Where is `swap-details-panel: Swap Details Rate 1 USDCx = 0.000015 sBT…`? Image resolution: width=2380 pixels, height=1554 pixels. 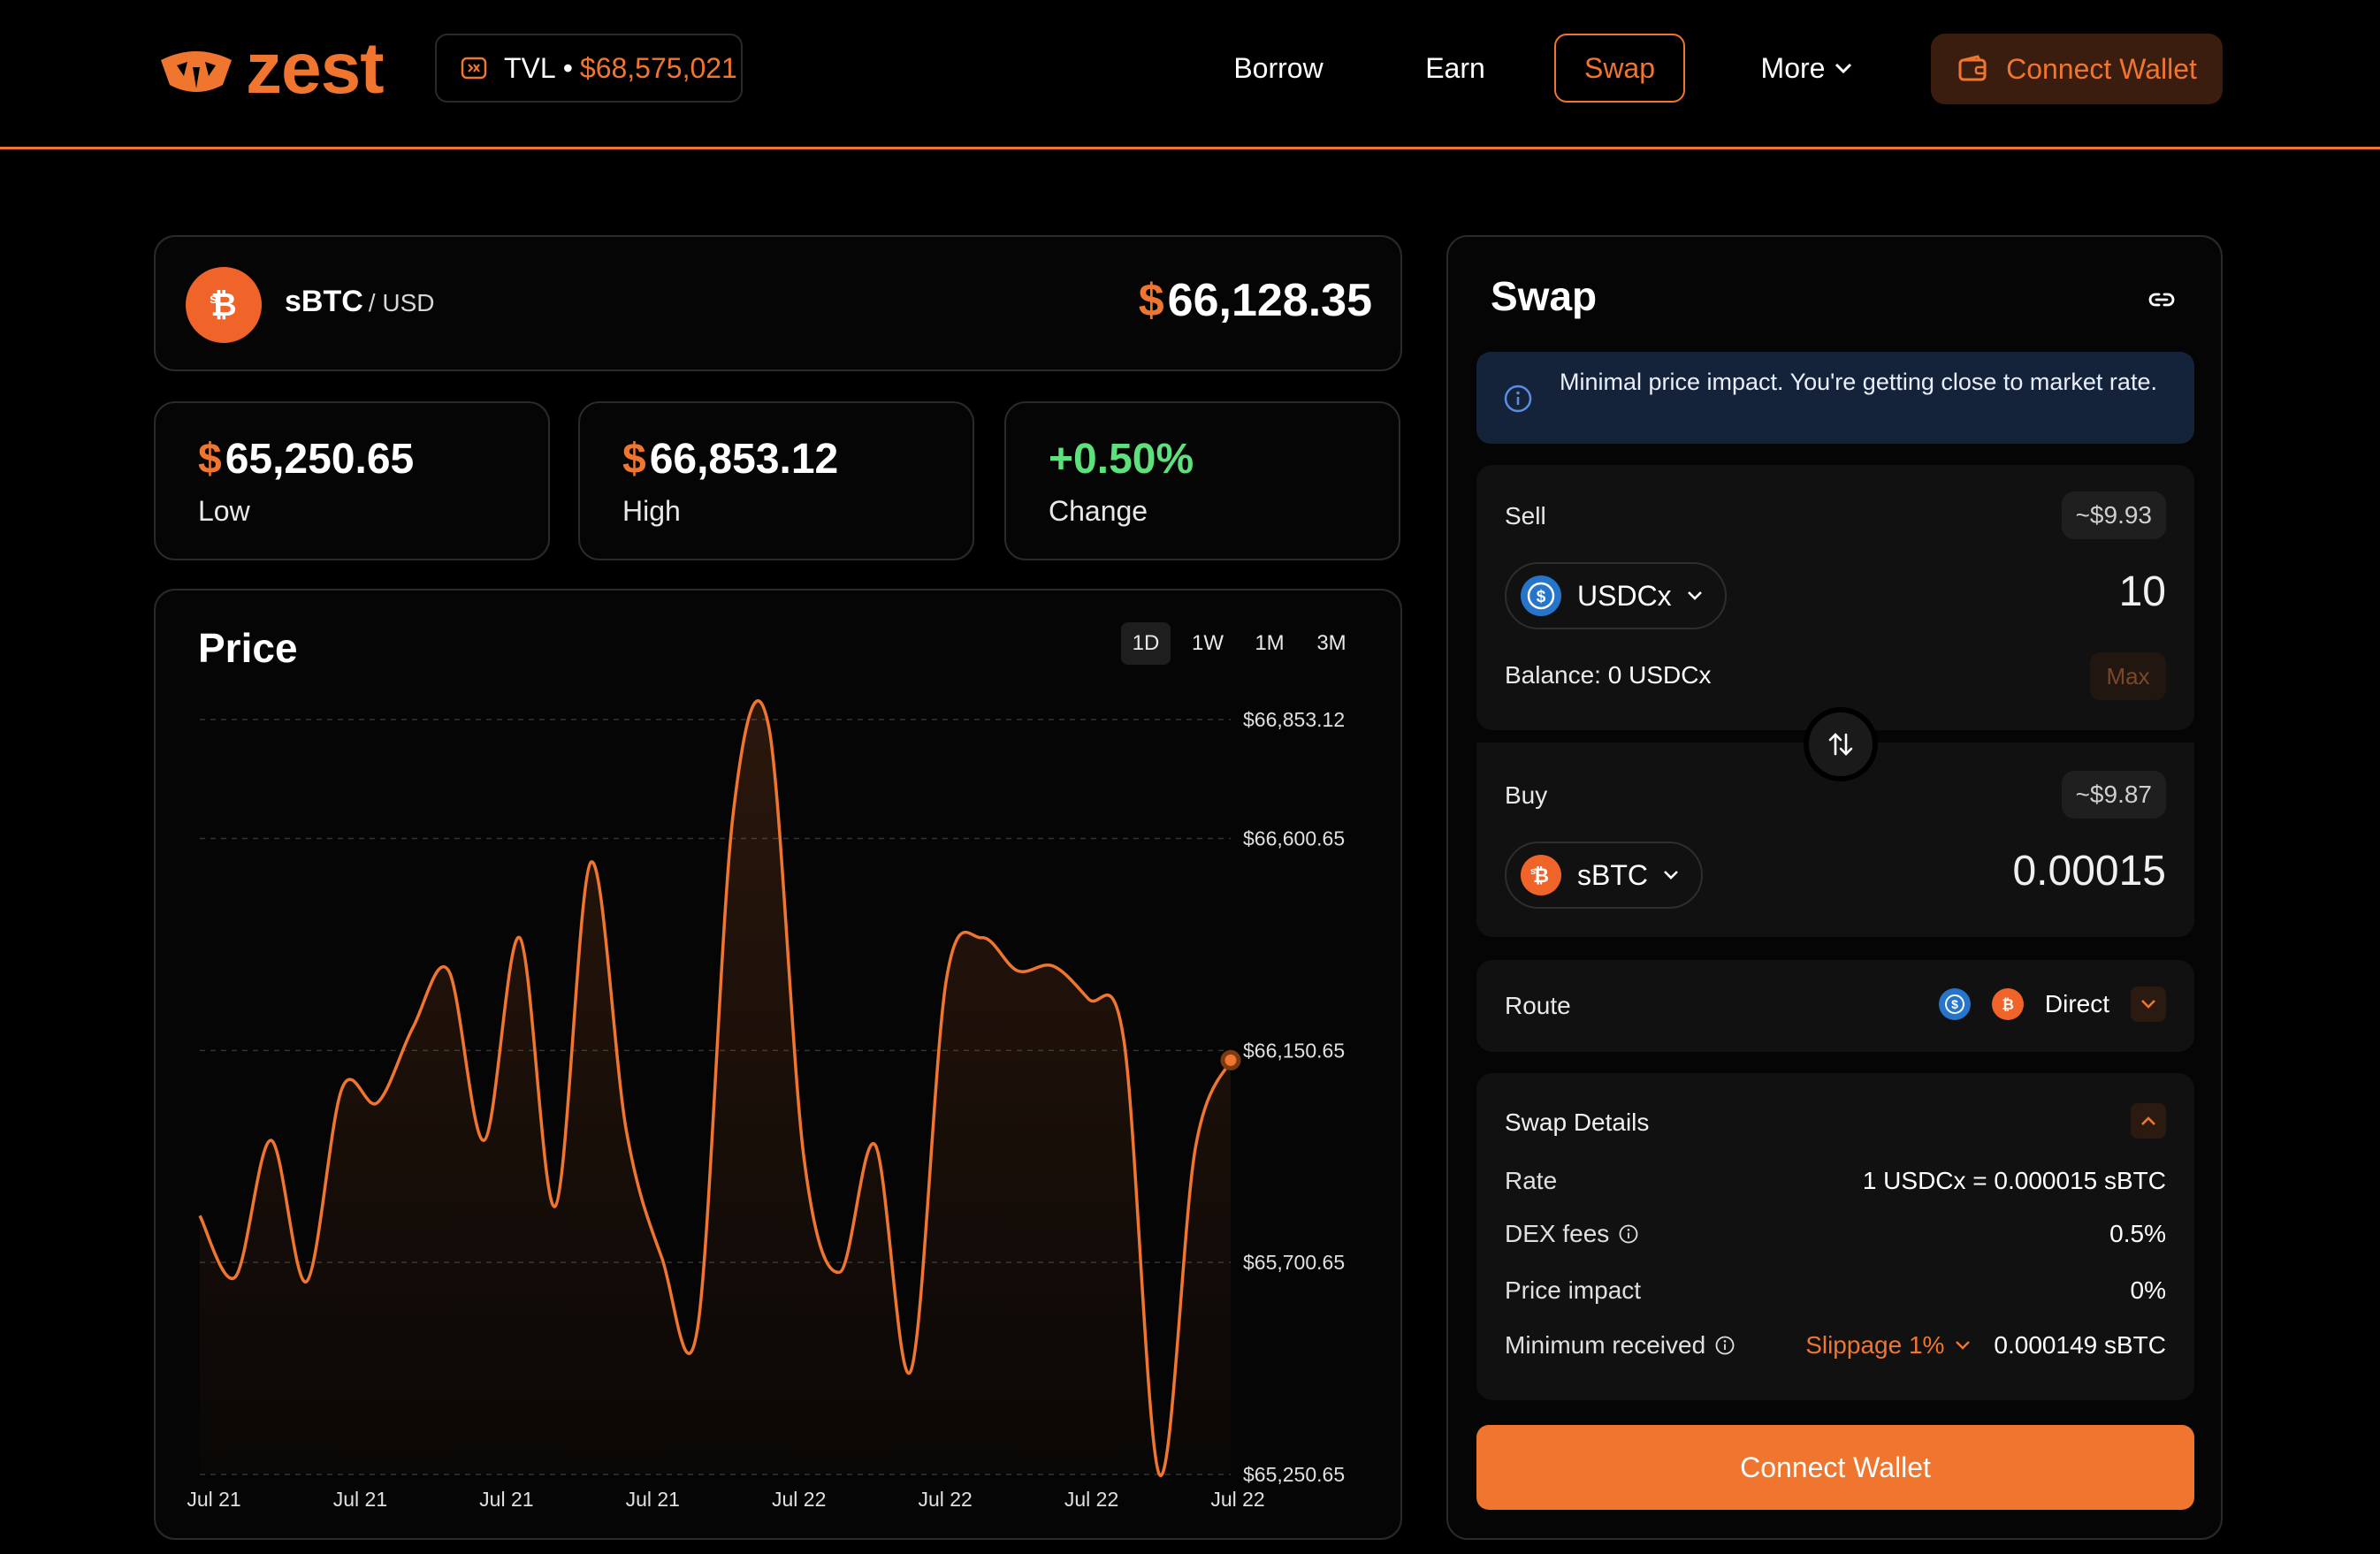
swap-details-panel: Swap Details Rate 1 USDCx = 0.000015 sBT… is located at coordinates (1835, 1236).